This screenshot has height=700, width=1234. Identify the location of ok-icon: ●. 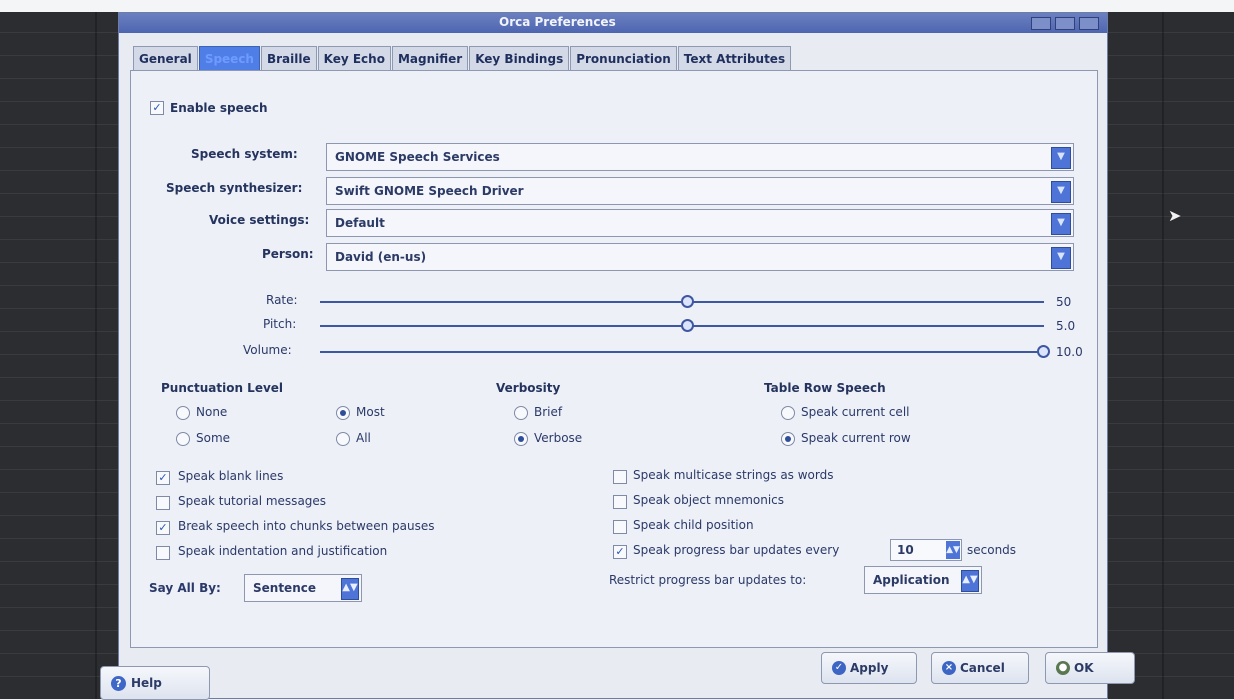
(1063, 668).